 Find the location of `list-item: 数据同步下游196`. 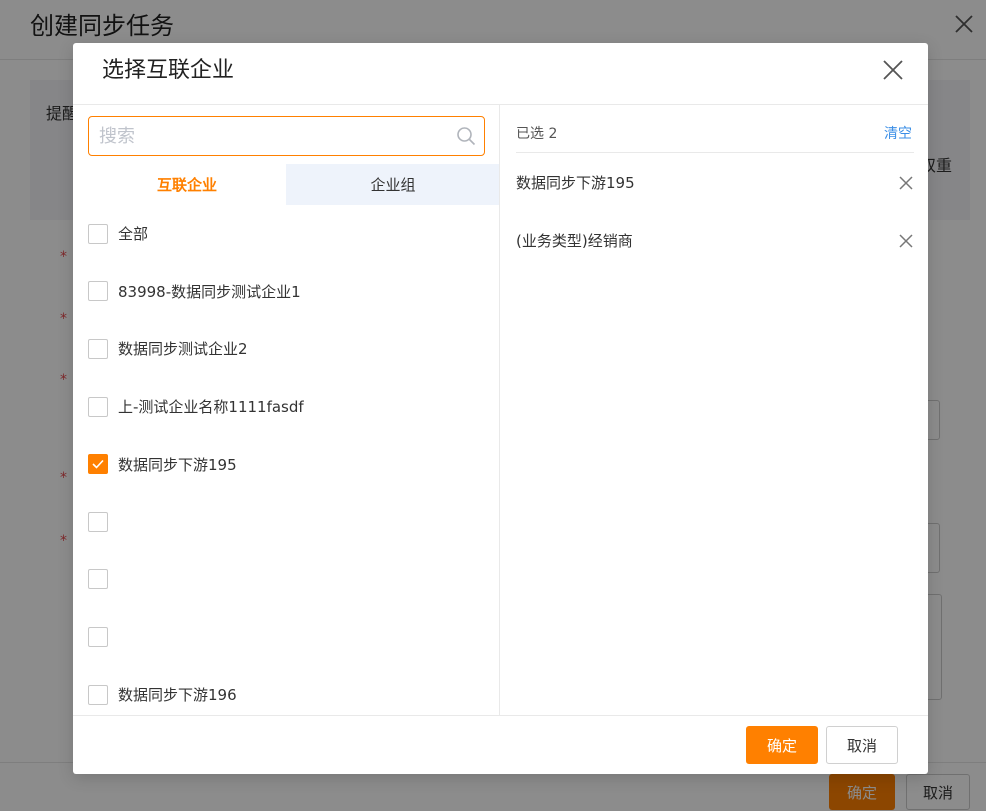

list-item: 数据同步下游196 is located at coordinates (288, 690).